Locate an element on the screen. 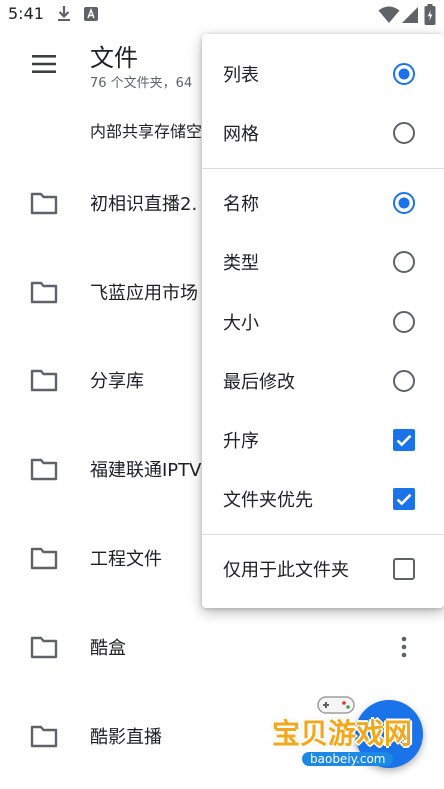 This screenshot has width=444, height=789. checkbox-unchecked-icon is located at coordinates (404, 569).